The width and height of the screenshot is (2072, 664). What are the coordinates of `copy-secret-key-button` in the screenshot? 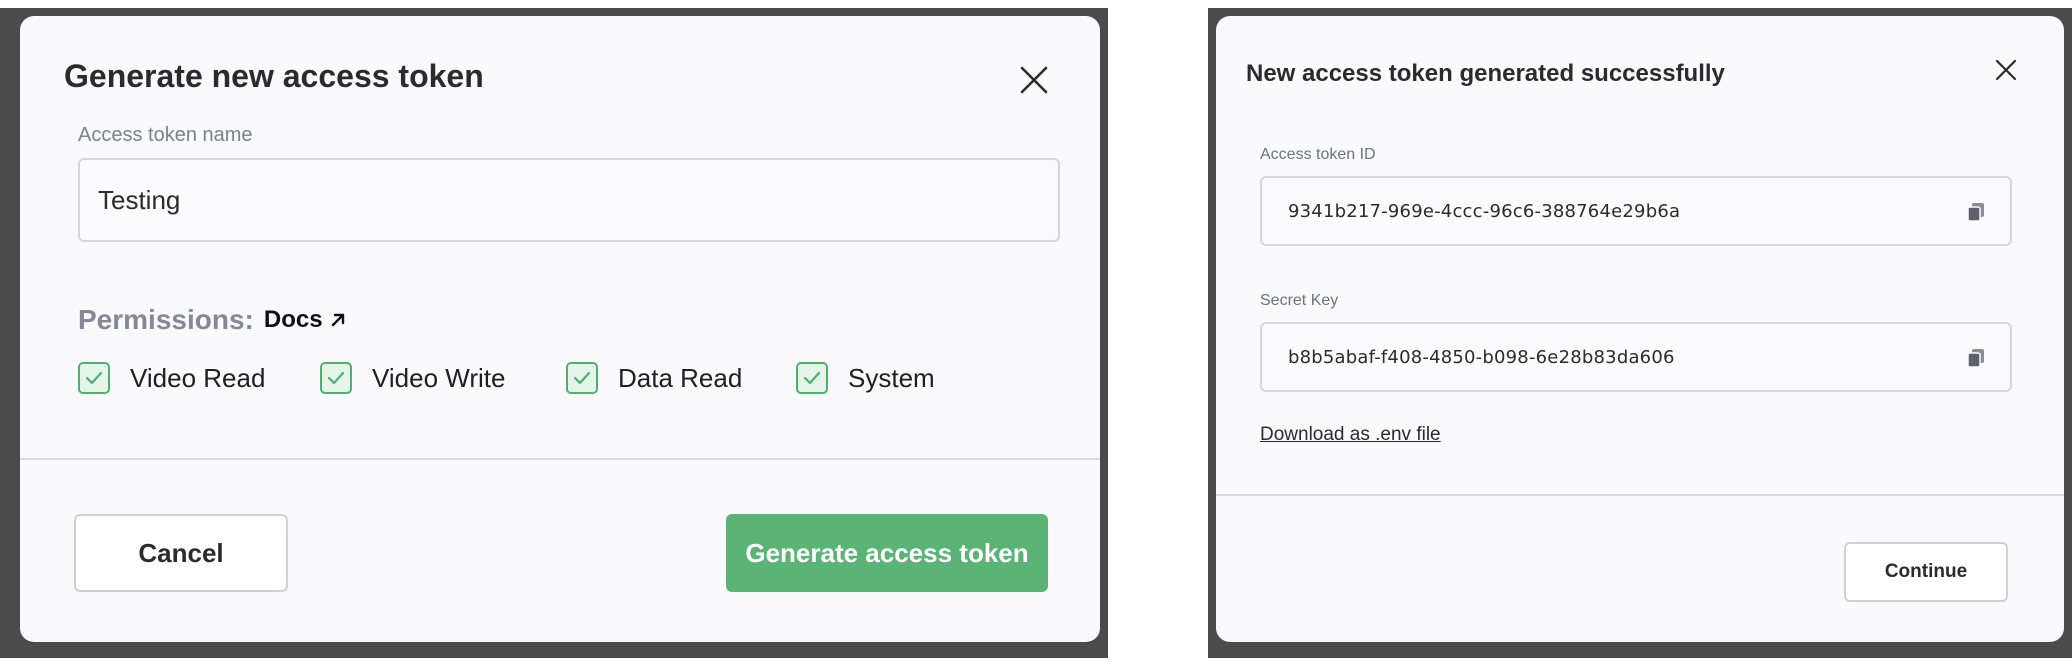 It's located at (1976, 358).